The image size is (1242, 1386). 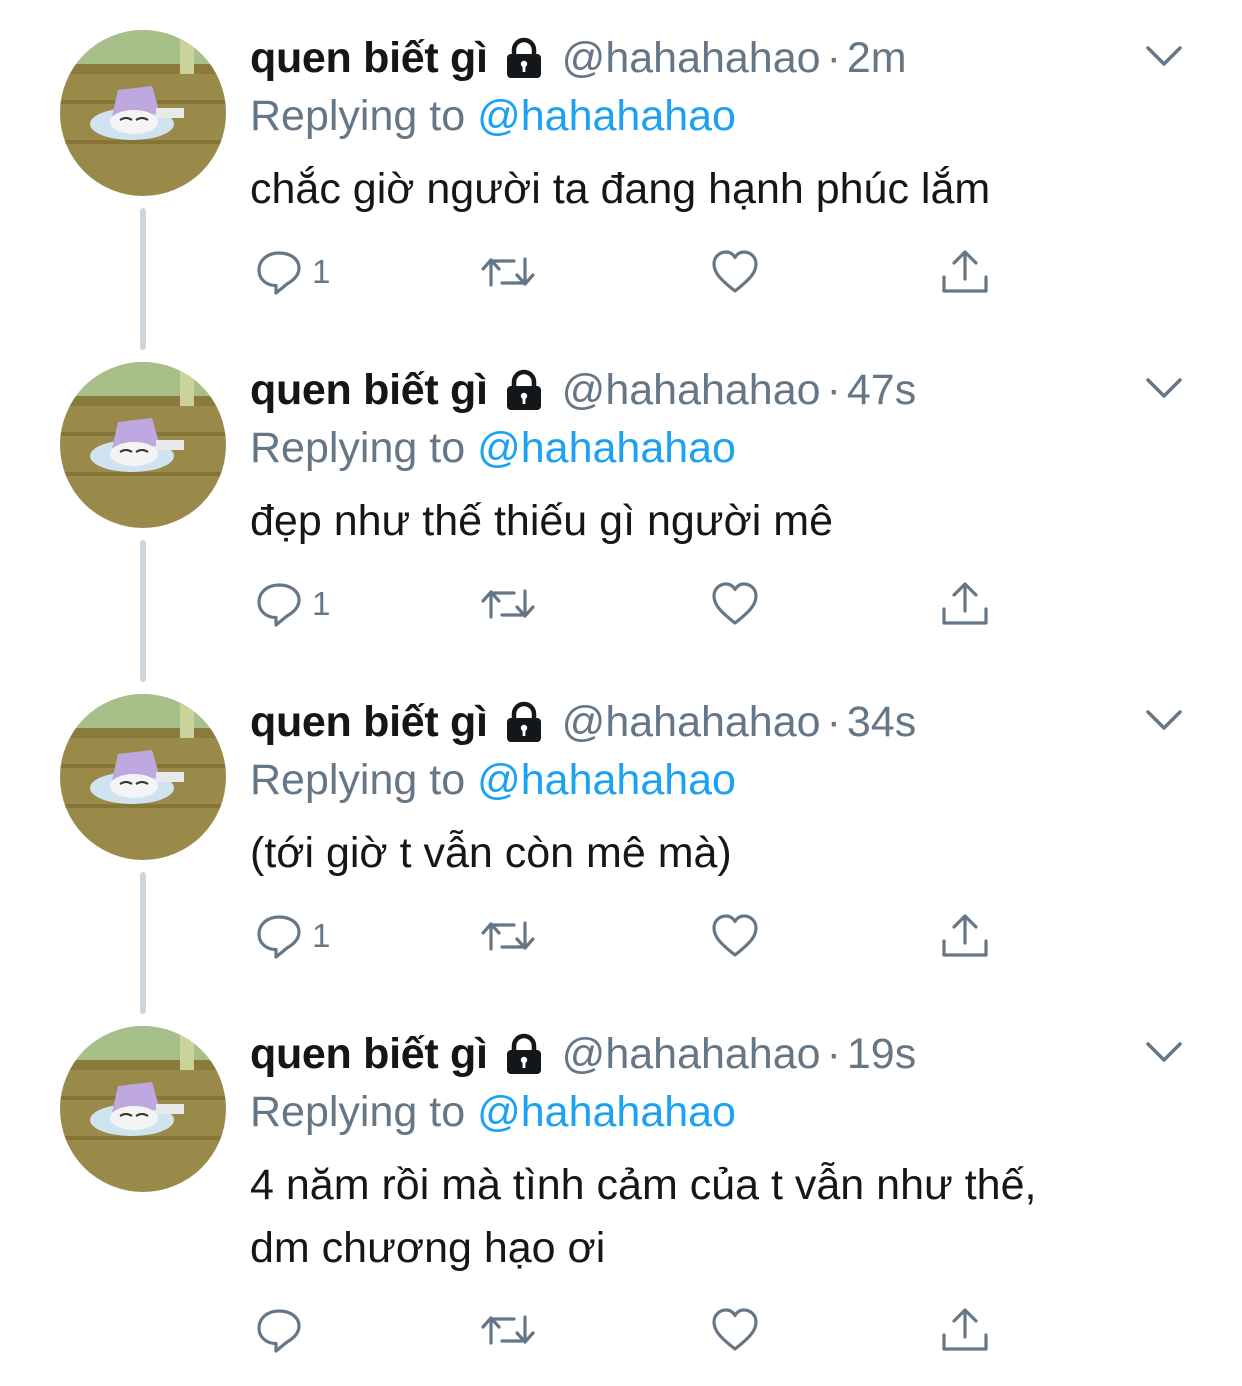 What do you see at coordinates (881, 722) in the screenshot?
I see `timestamp: 34s` at bounding box center [881, 722].